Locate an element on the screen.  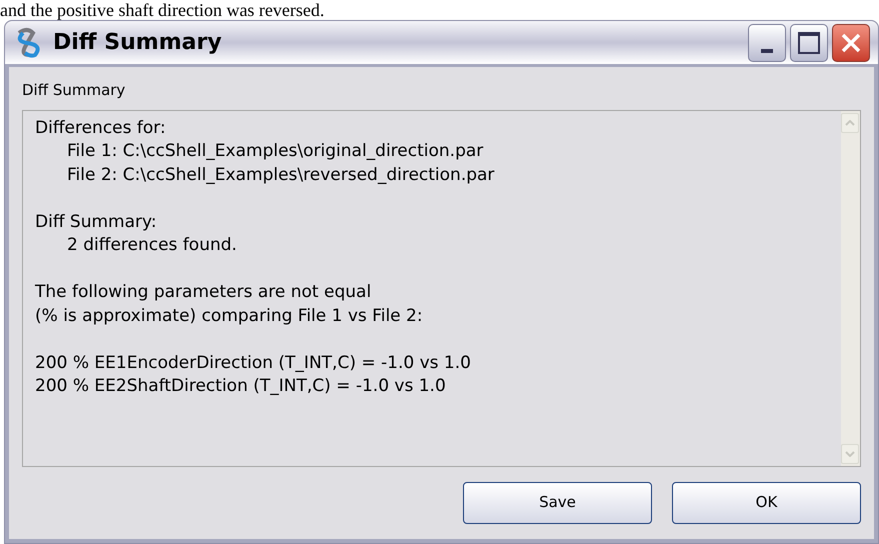
chevron-down-icon is located at coordinates (850, 453).